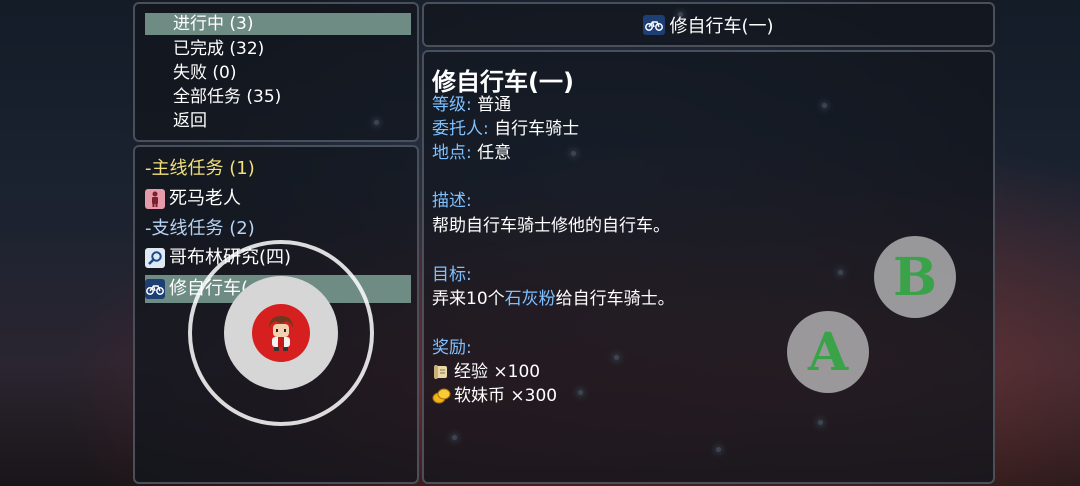  Describe the element at coordinates (915, 277) in the screenshot. I see `b-button: B` at that location.